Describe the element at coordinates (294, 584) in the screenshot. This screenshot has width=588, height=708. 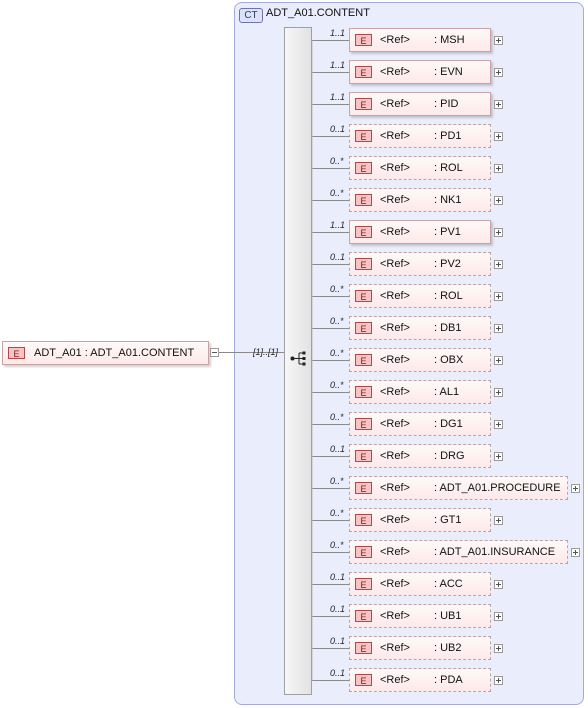
I see `element-row: 0..1 E <Ref>: ACC` at that location.